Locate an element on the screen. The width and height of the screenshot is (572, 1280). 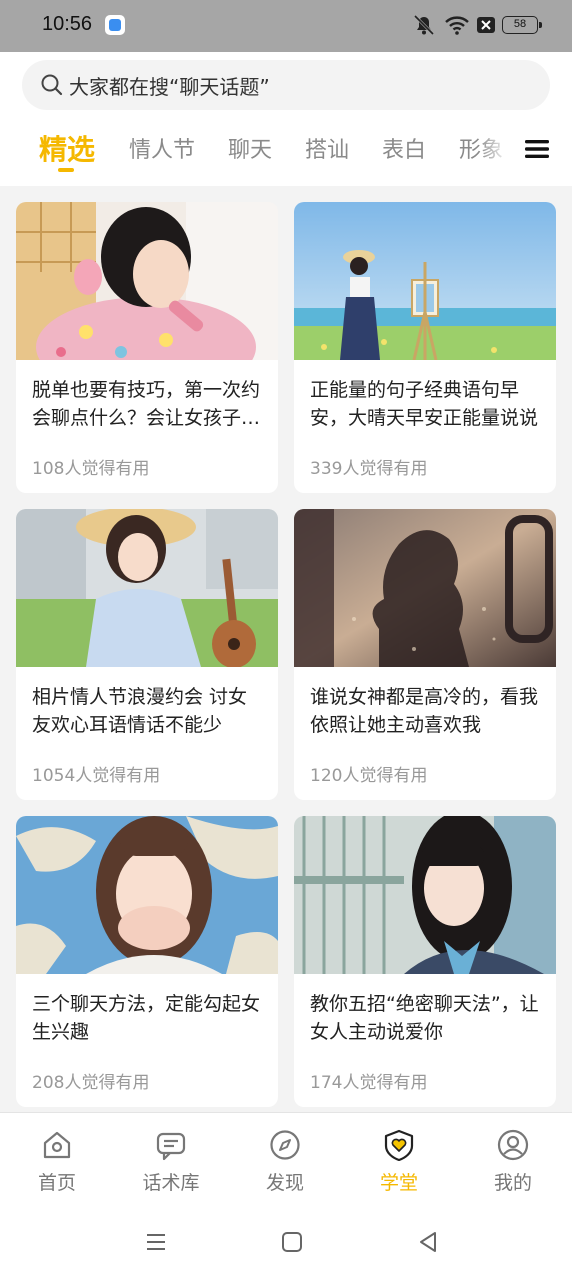
article-title: 相片情人节浪漫约会 讨女友欢心耳语情话不能少 is located at coordinates (140, 711).